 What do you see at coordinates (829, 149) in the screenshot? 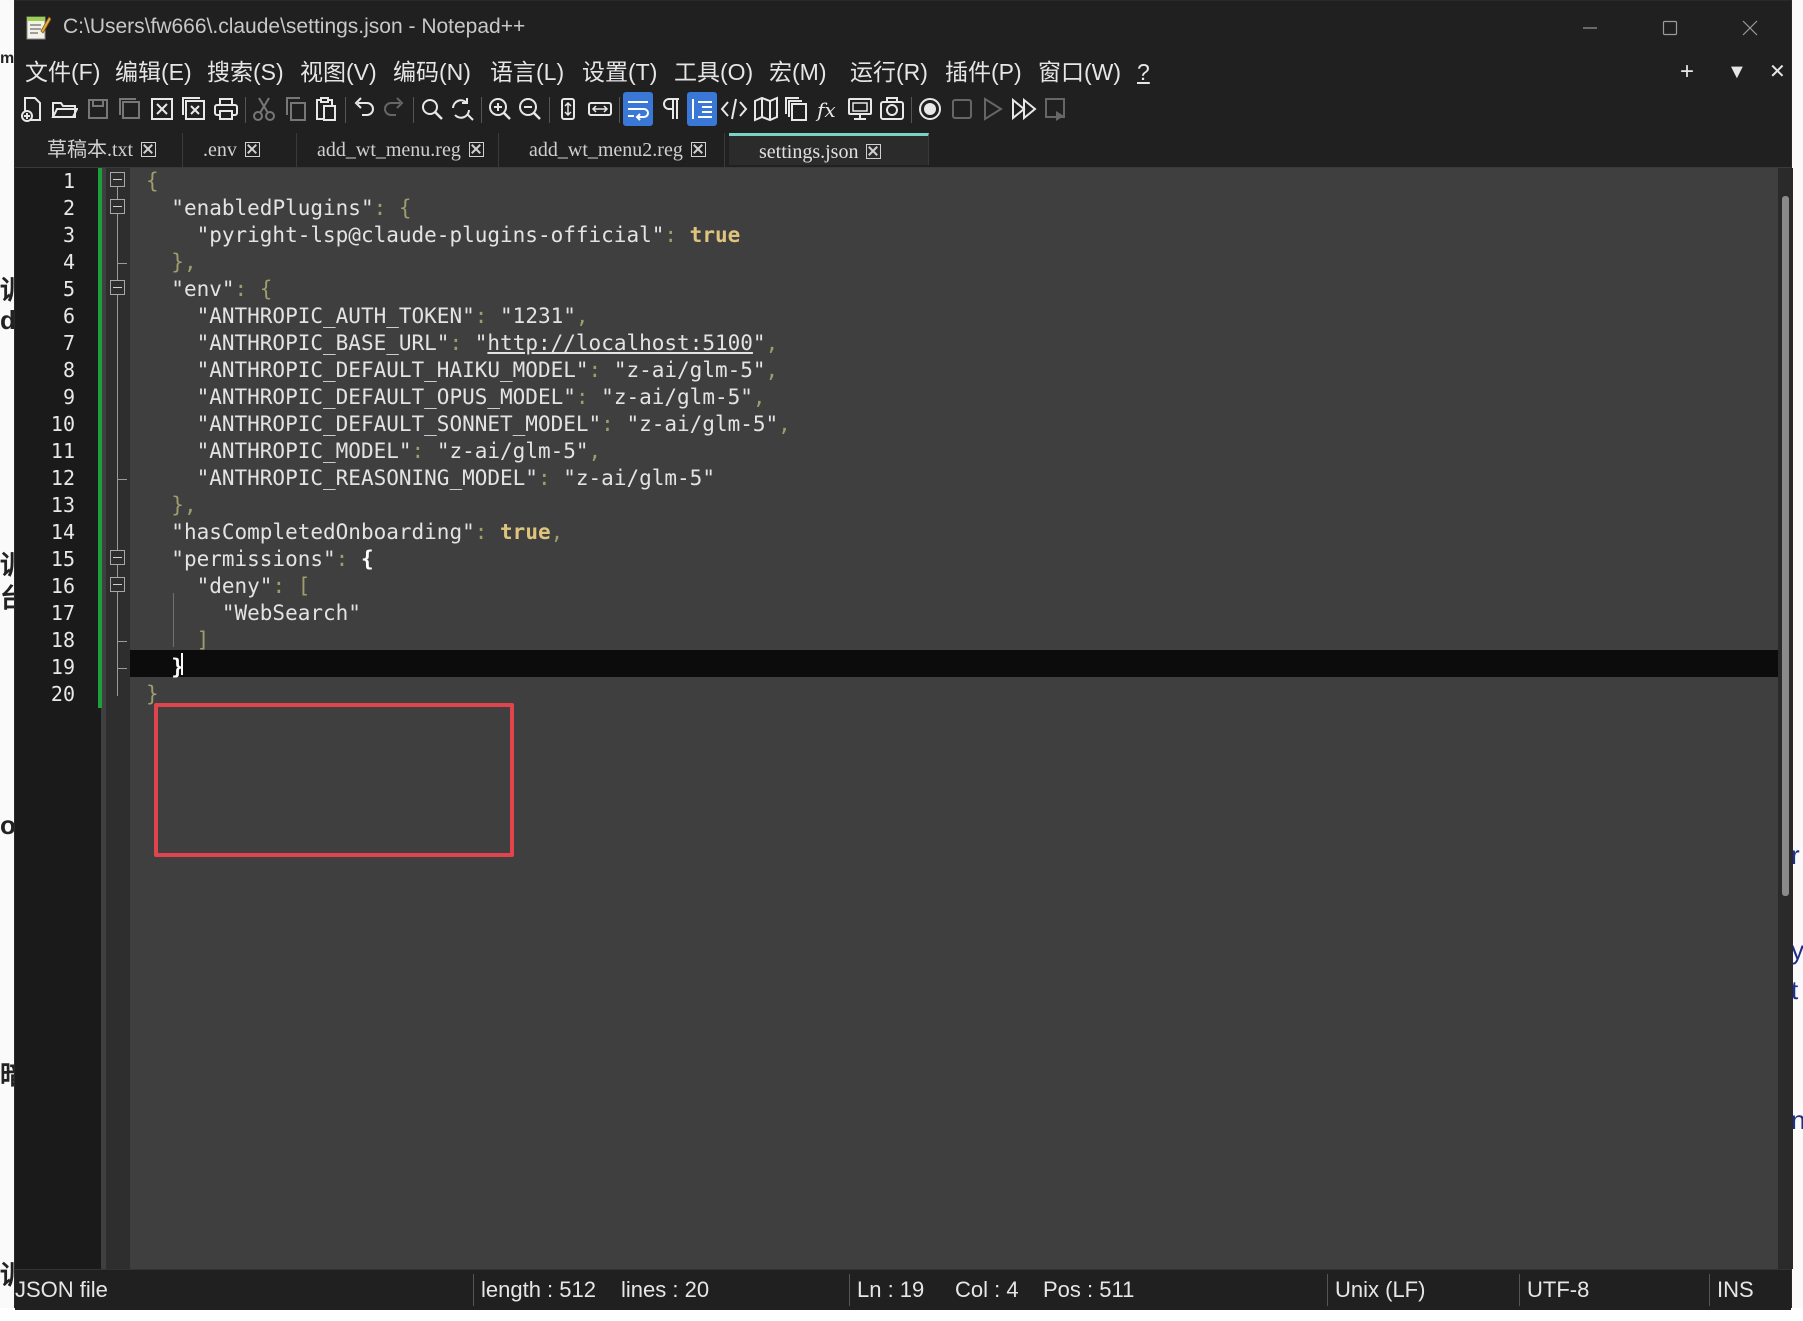
I see `tab-settings-json: settings.json` at bounding box center [829, 149].